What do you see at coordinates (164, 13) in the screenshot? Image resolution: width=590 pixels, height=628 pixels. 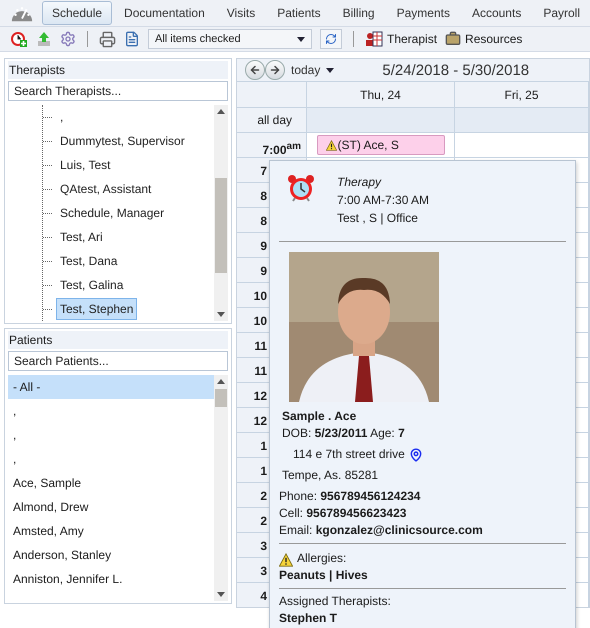 I see `nav-tab: Documentation` at bounding box center [164, 13].